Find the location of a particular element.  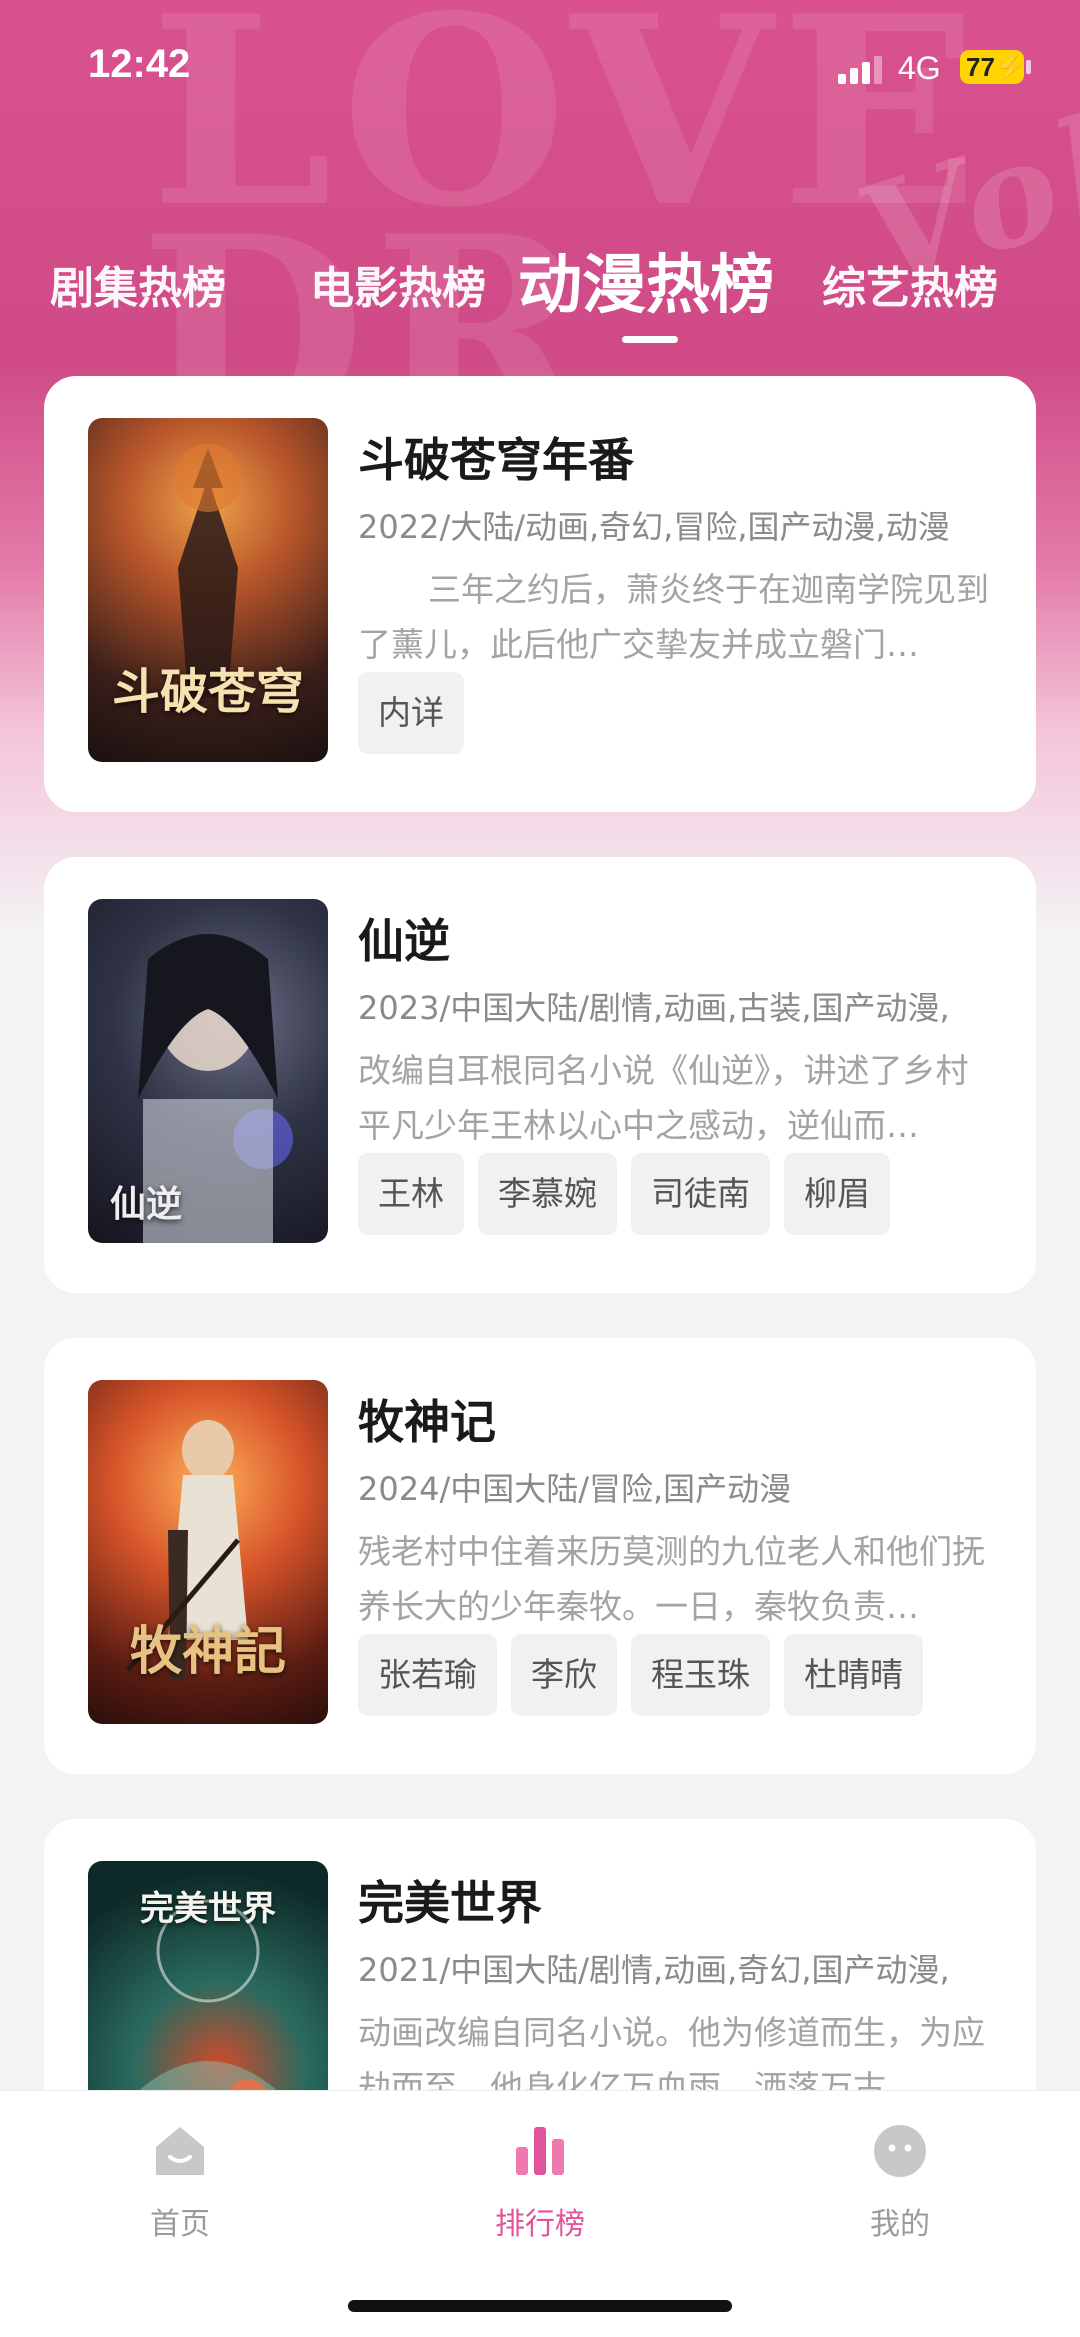

poster-image: 牧神記 is located at coordinates (208, 1552).